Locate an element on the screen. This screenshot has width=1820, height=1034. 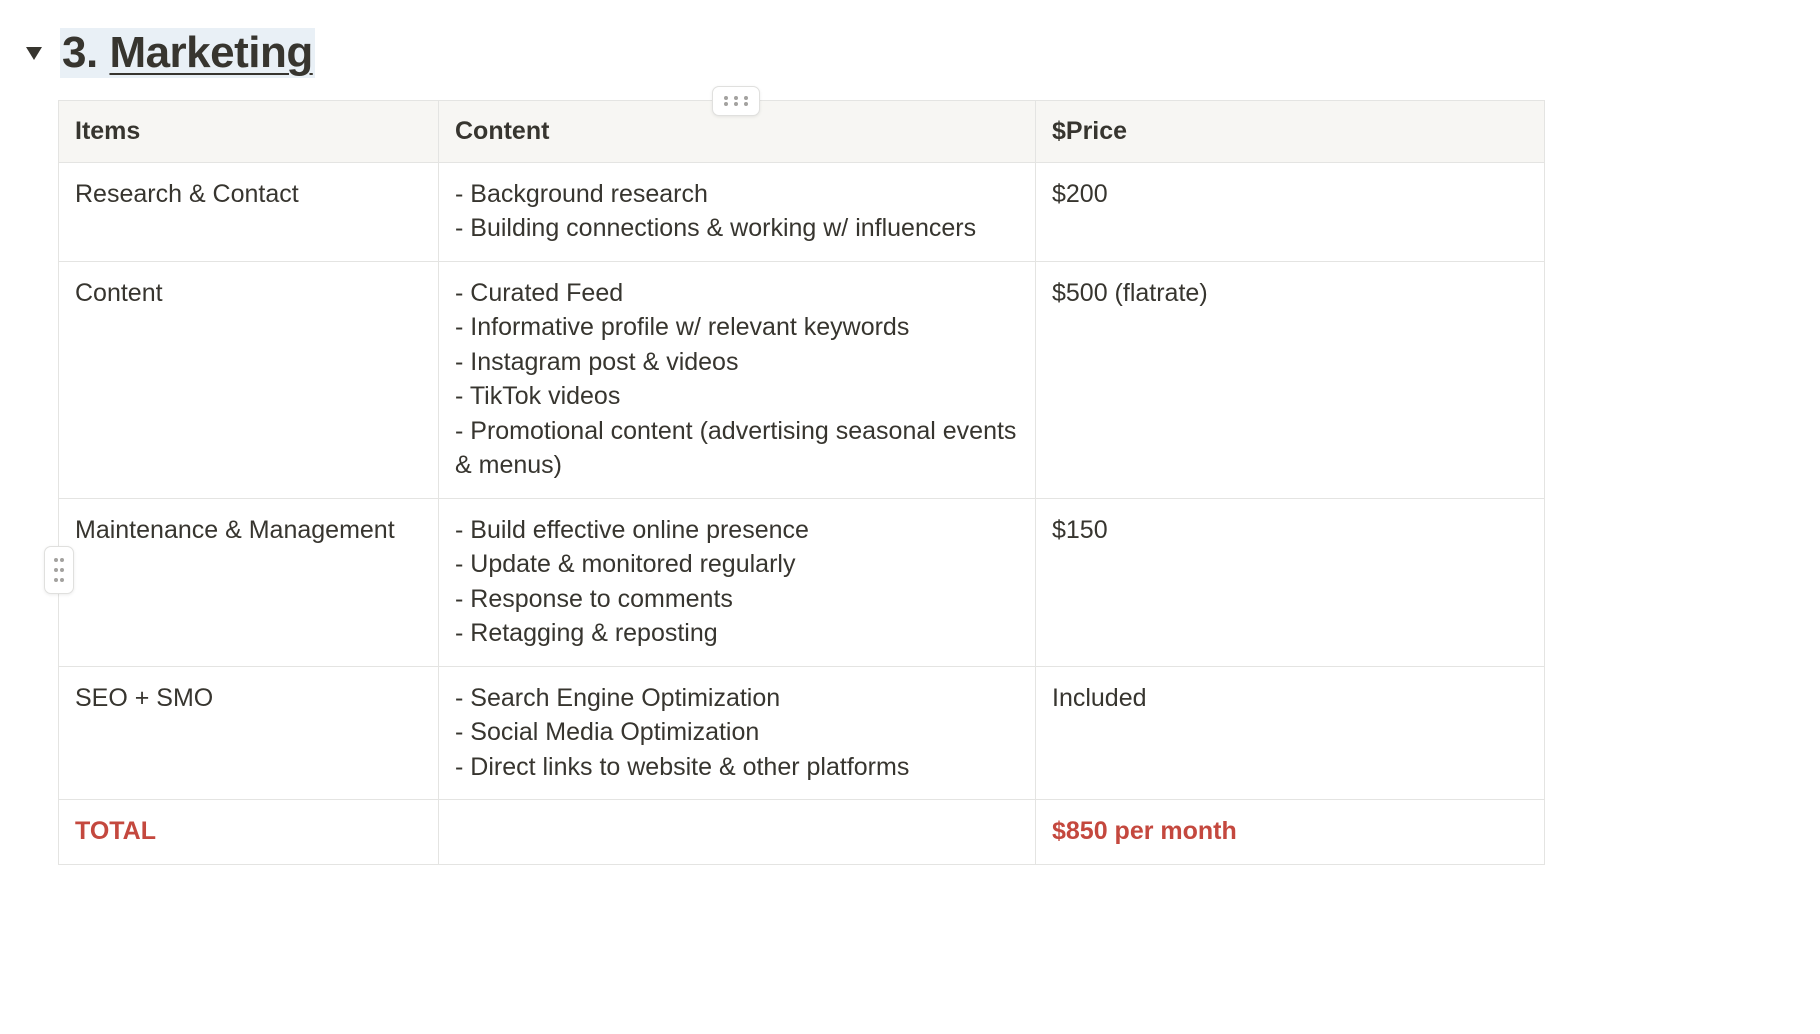
header-cell-price: $Price is located at coordinates (1290, 131).